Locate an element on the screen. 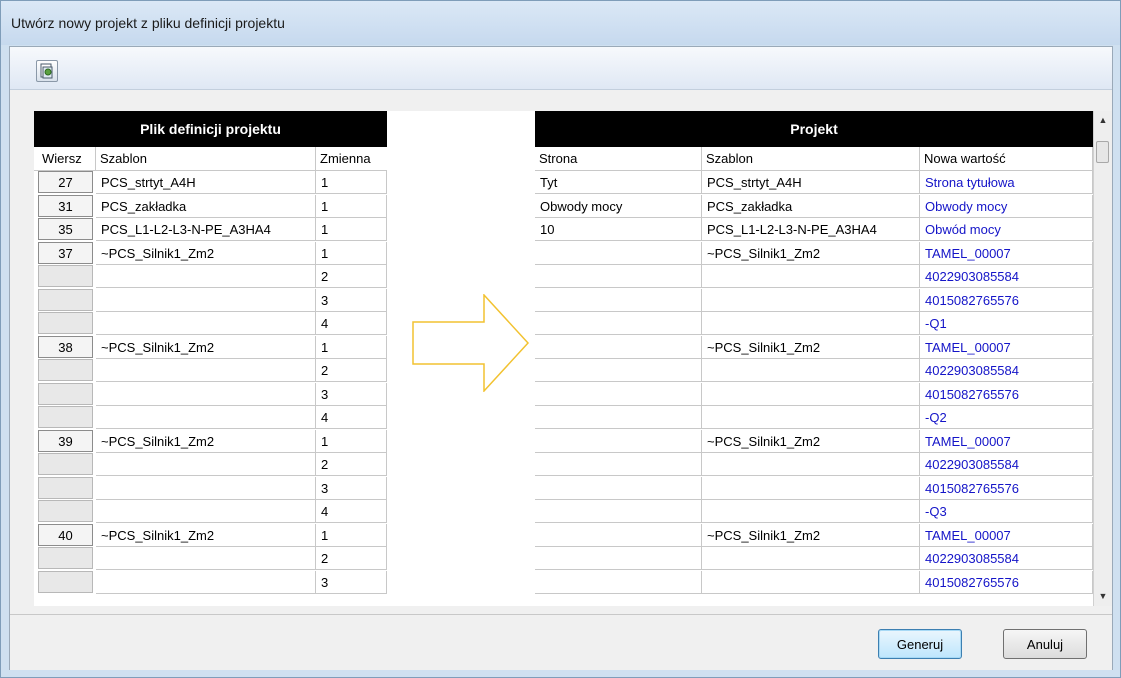 The height and width of the screenshot is (678, 1121). cell-nowa: -Q3 is located at coordinates (1006, 511).